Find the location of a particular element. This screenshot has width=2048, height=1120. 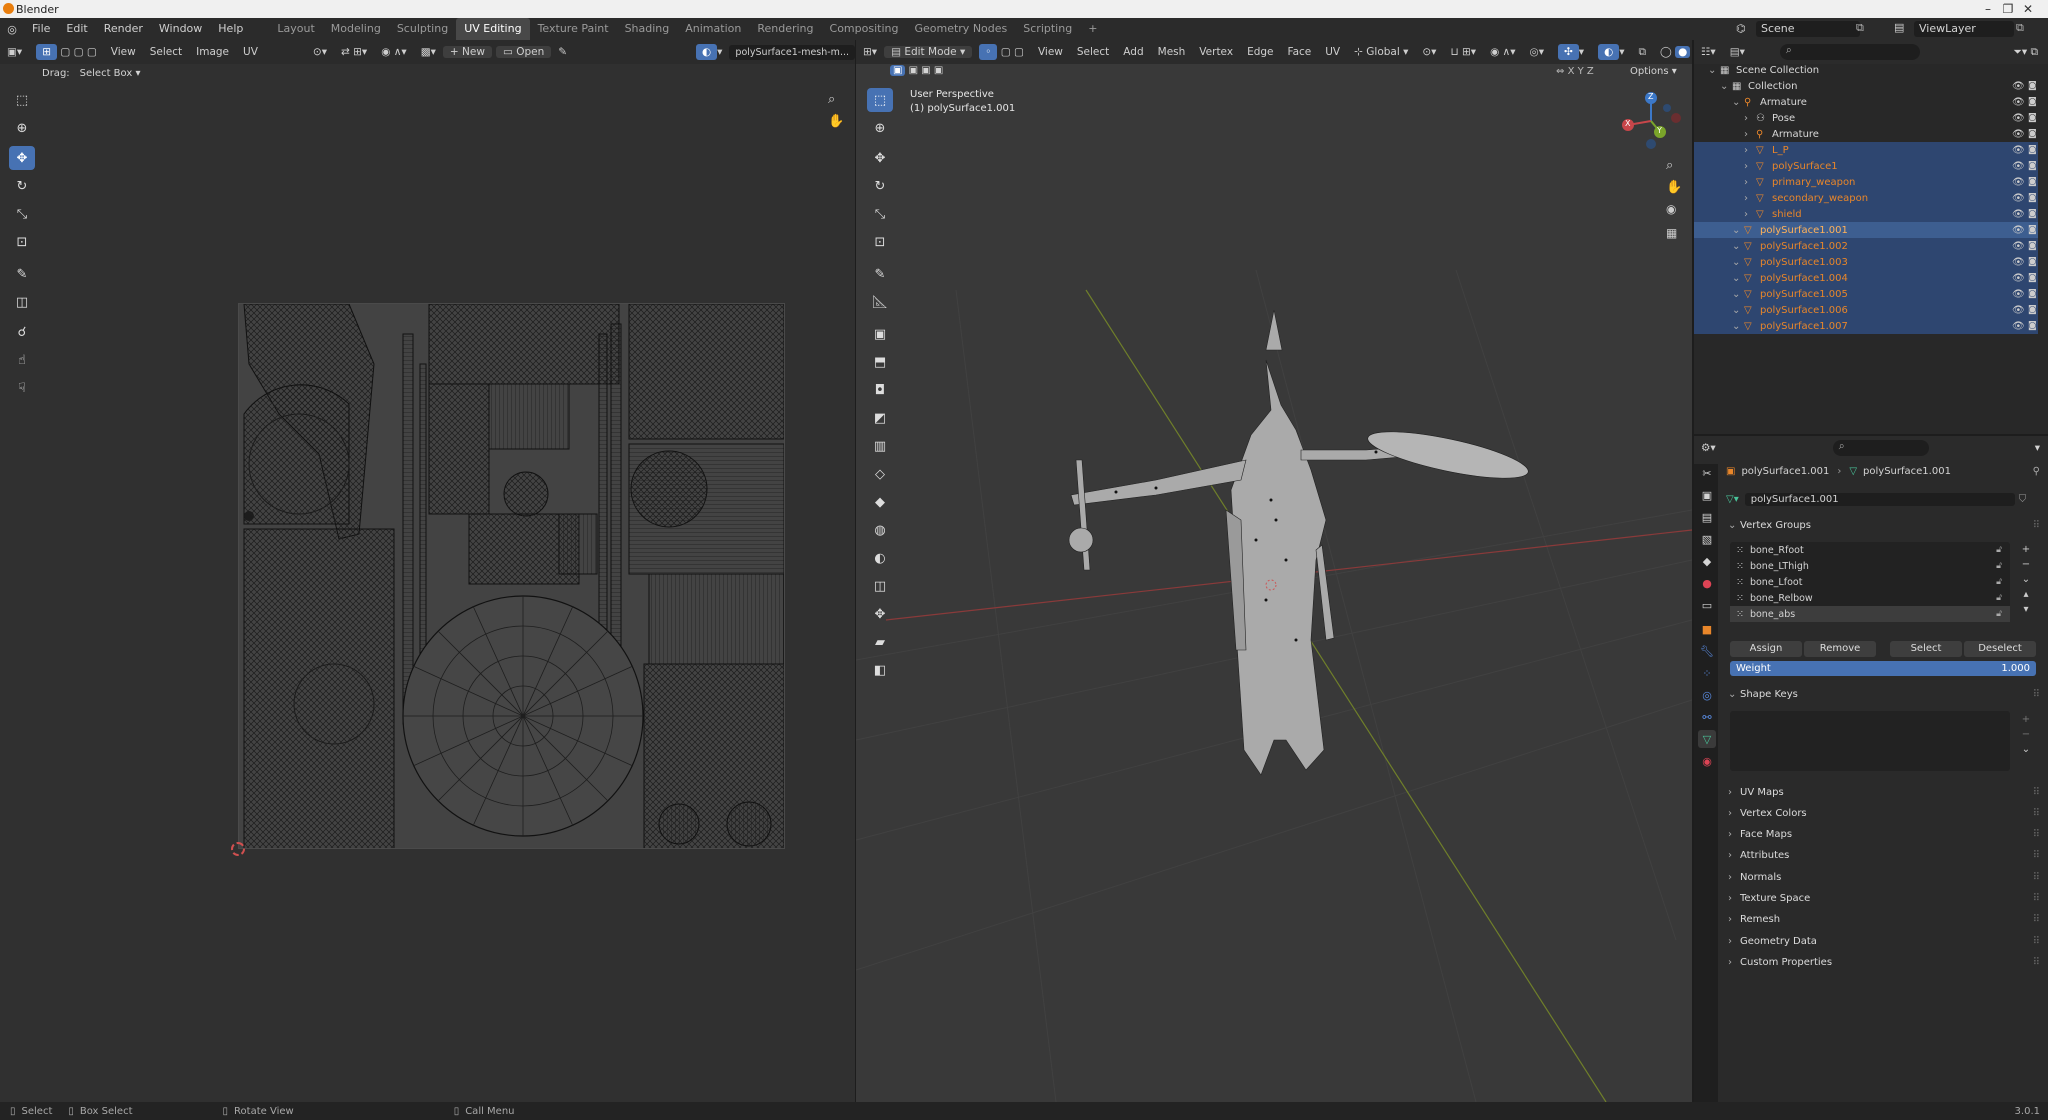

uv-menu-view: View is located at coordinates (123, 52).